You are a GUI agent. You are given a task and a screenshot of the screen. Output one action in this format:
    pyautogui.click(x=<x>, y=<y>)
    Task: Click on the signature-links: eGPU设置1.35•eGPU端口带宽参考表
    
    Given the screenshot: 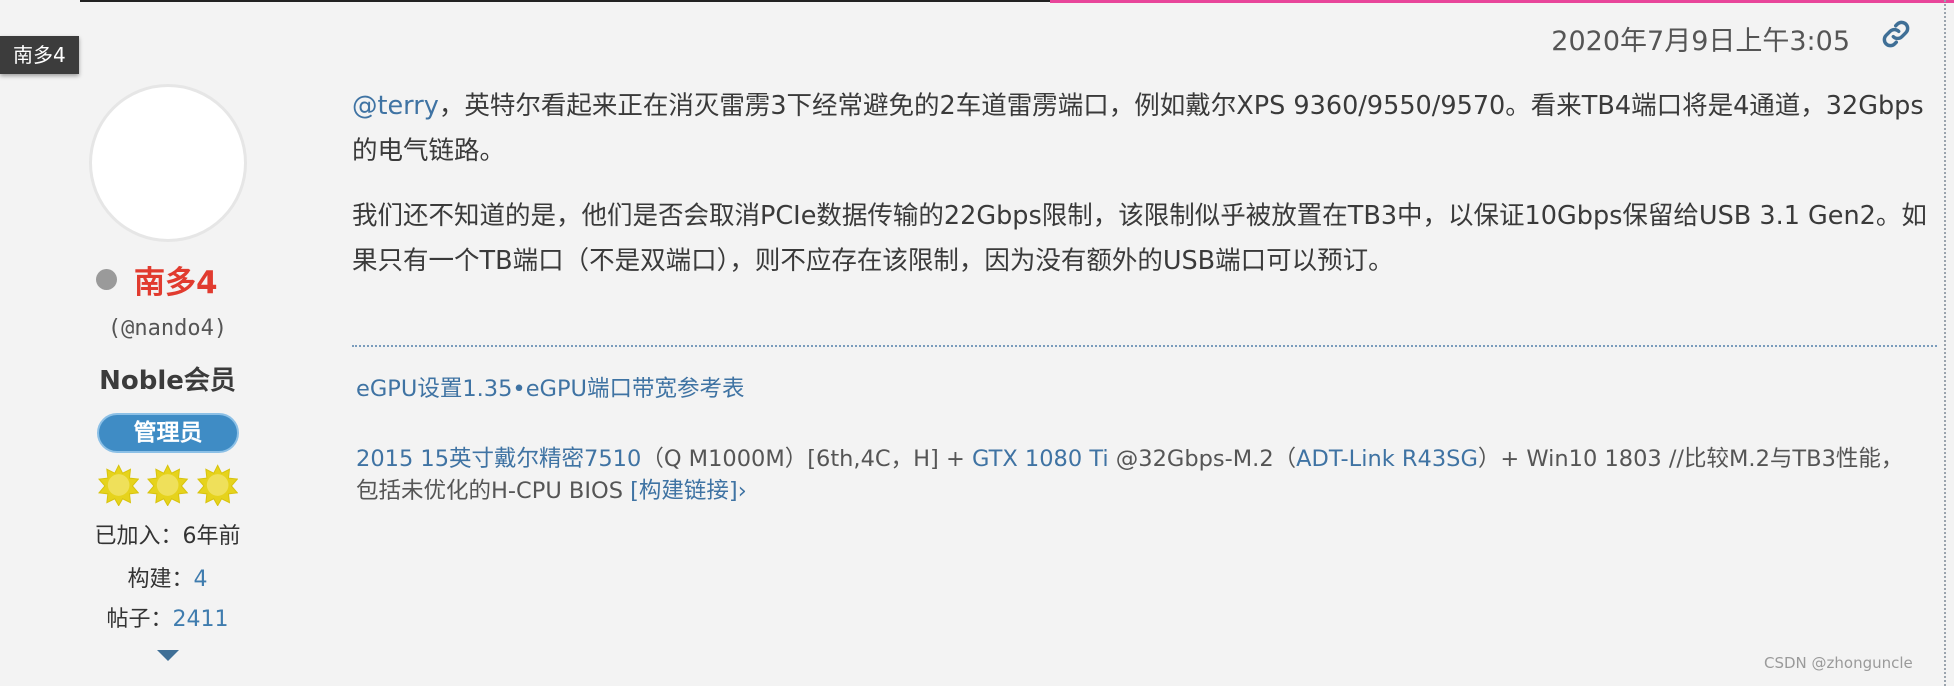 What is the action you would take?
    pyautogui.click(x=550, y=387)
    